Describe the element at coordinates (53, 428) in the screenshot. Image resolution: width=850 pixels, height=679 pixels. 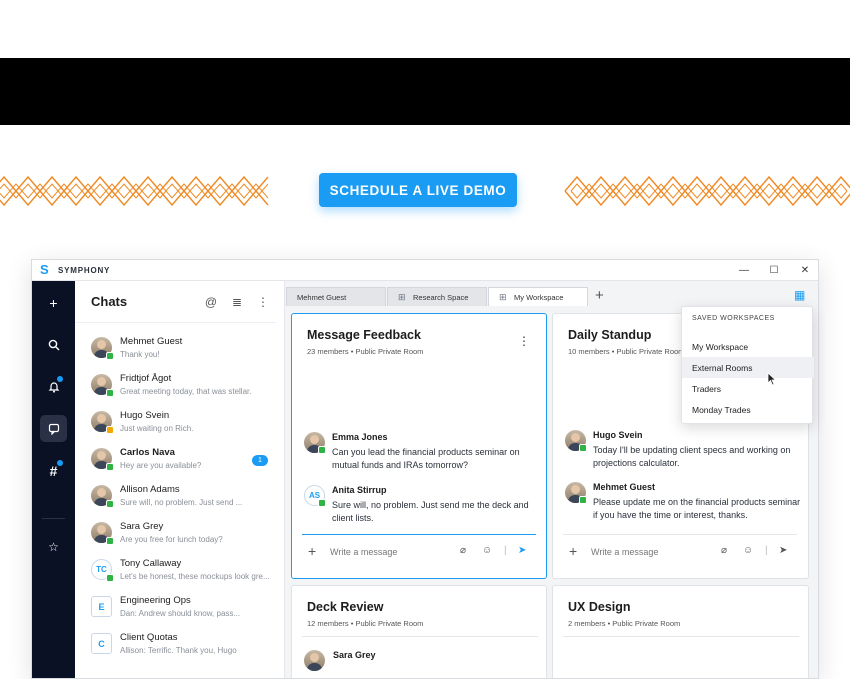
I see `chats-button` at that location.